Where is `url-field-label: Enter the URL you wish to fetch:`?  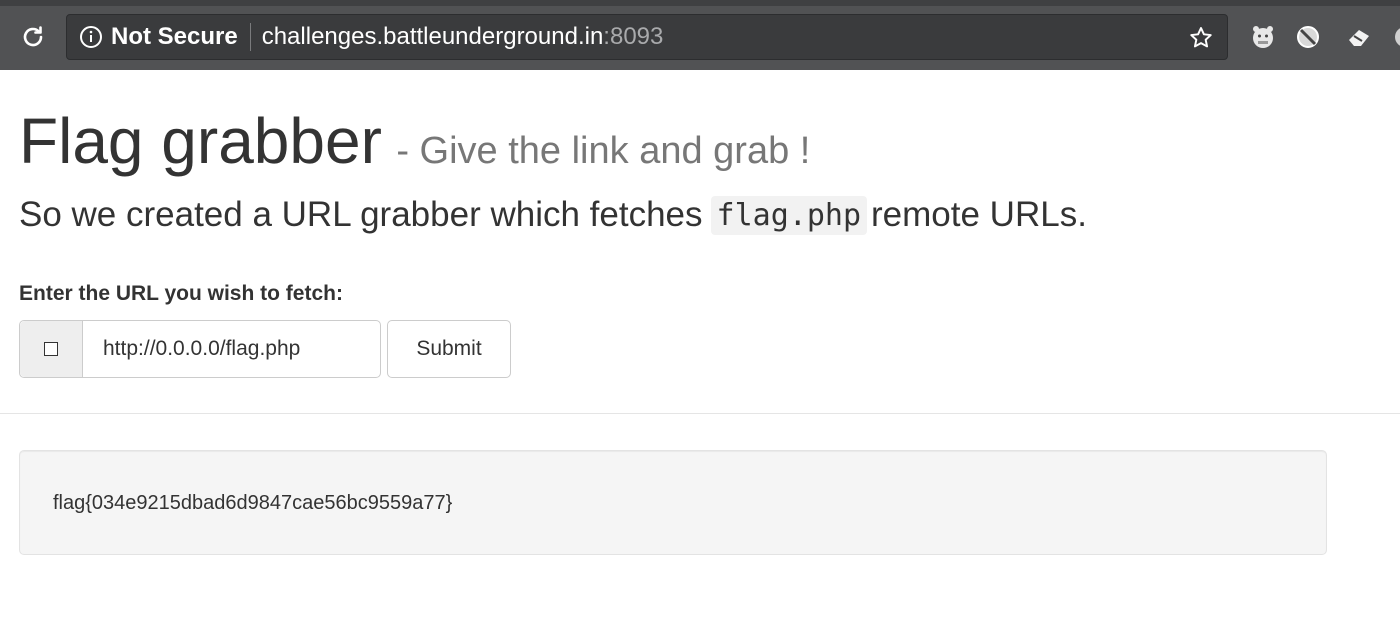
url-field-label: Enter the URL you wish to fetch: is located at coordinates (181, 293).